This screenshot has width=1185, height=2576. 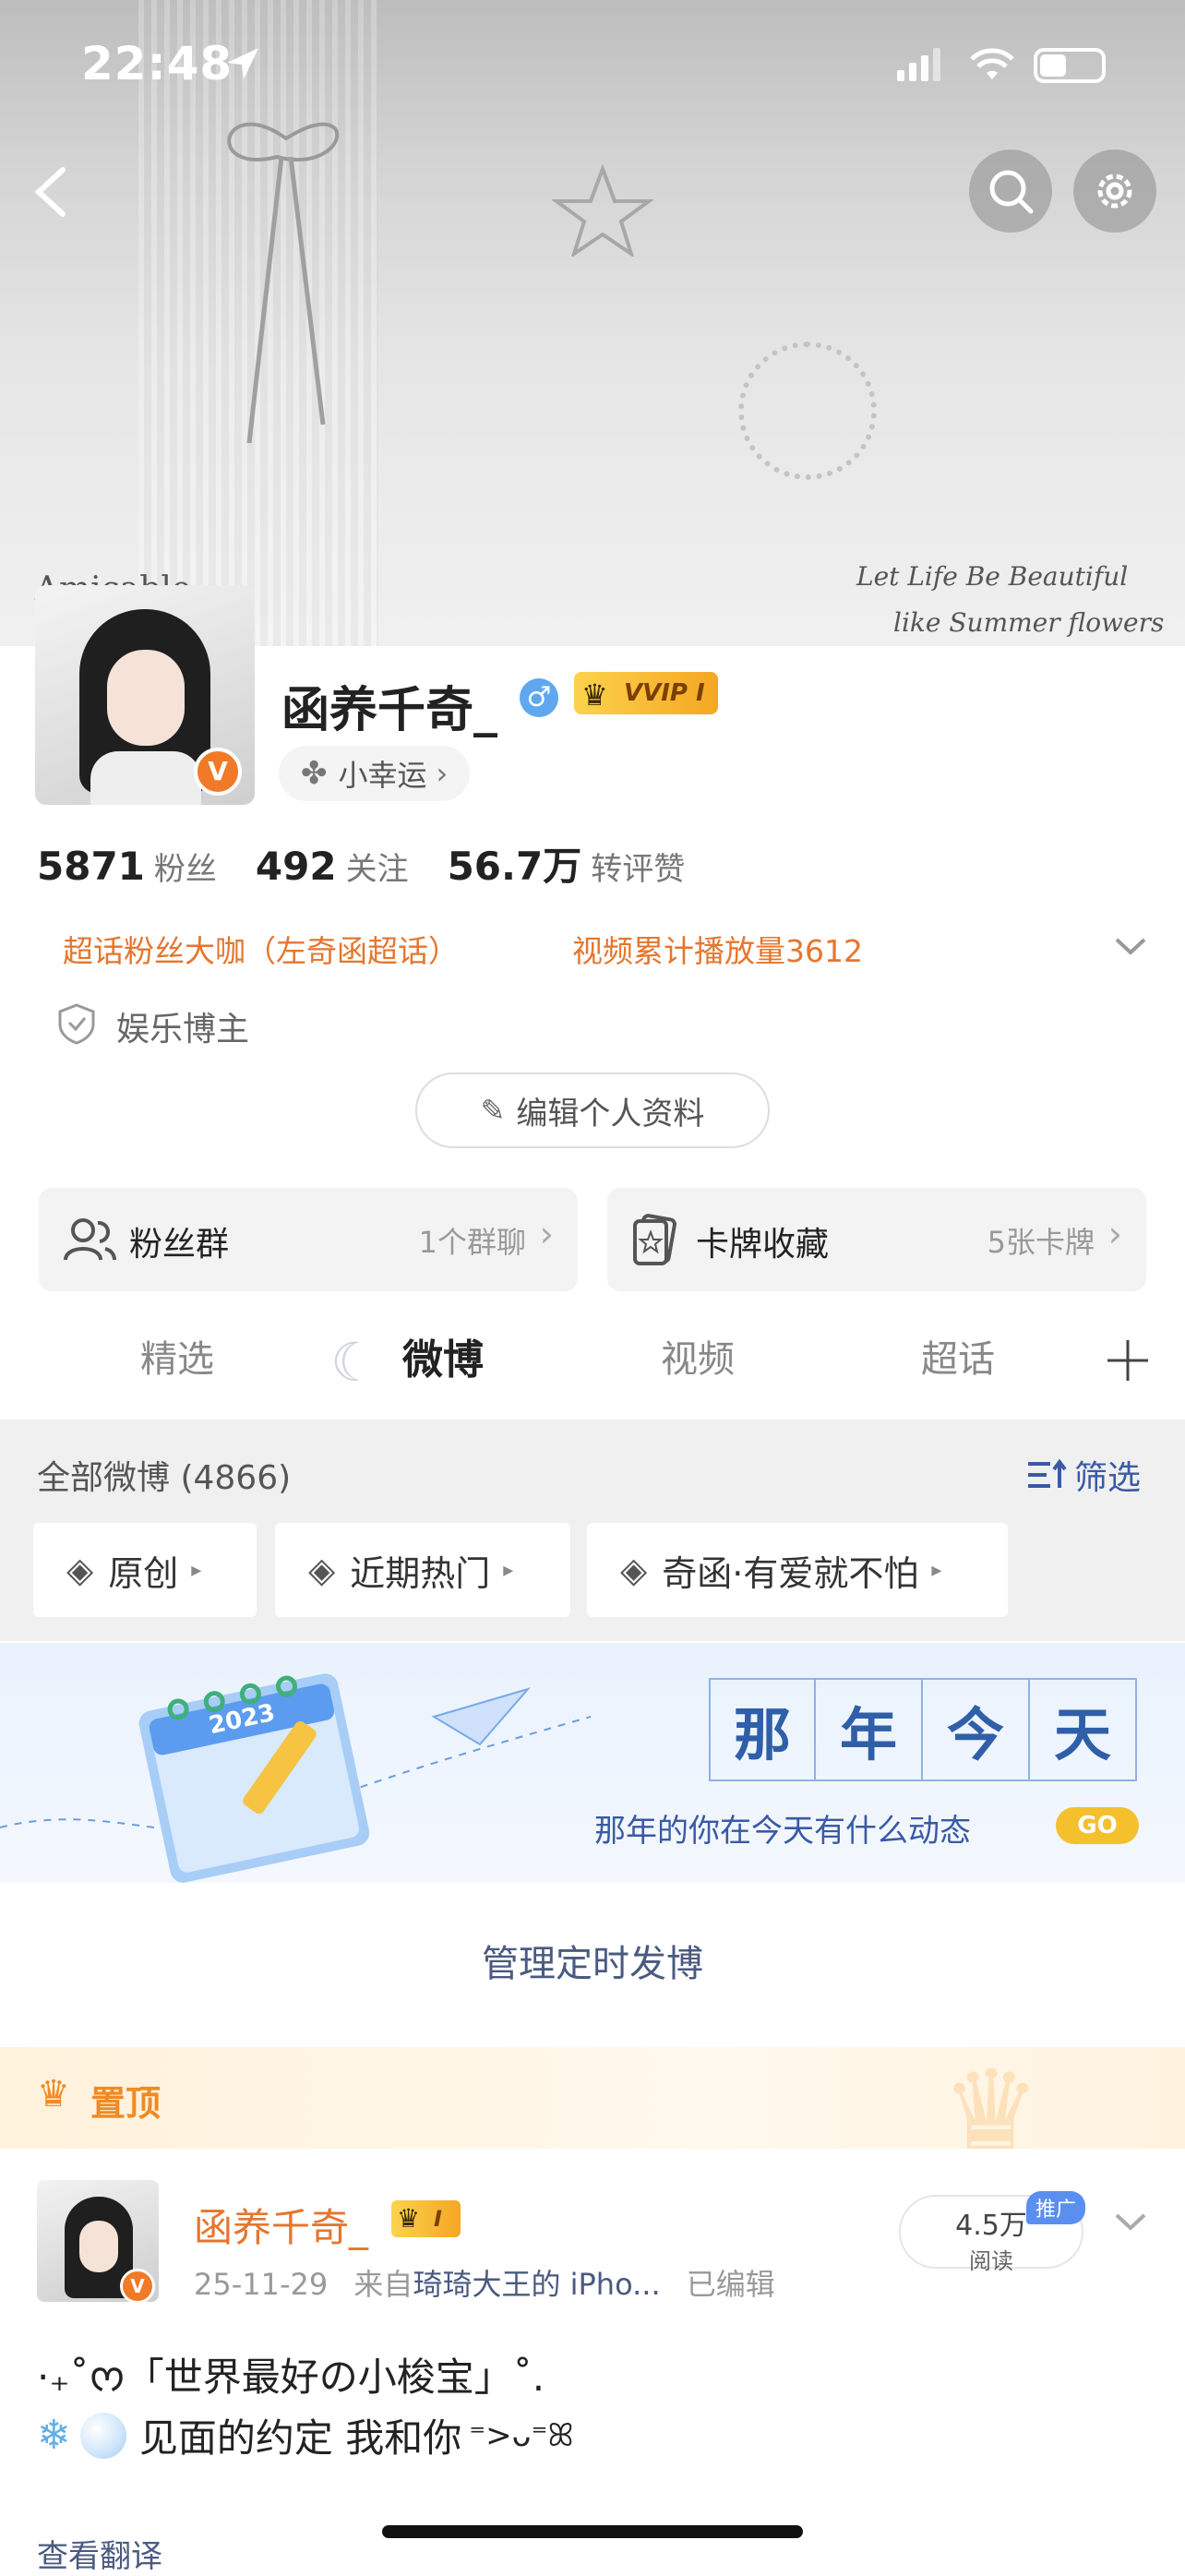 What do you see at coordinates (377, 867) in the screenshot?
I see `following-label: 关注` at bounding box center [377, 867].